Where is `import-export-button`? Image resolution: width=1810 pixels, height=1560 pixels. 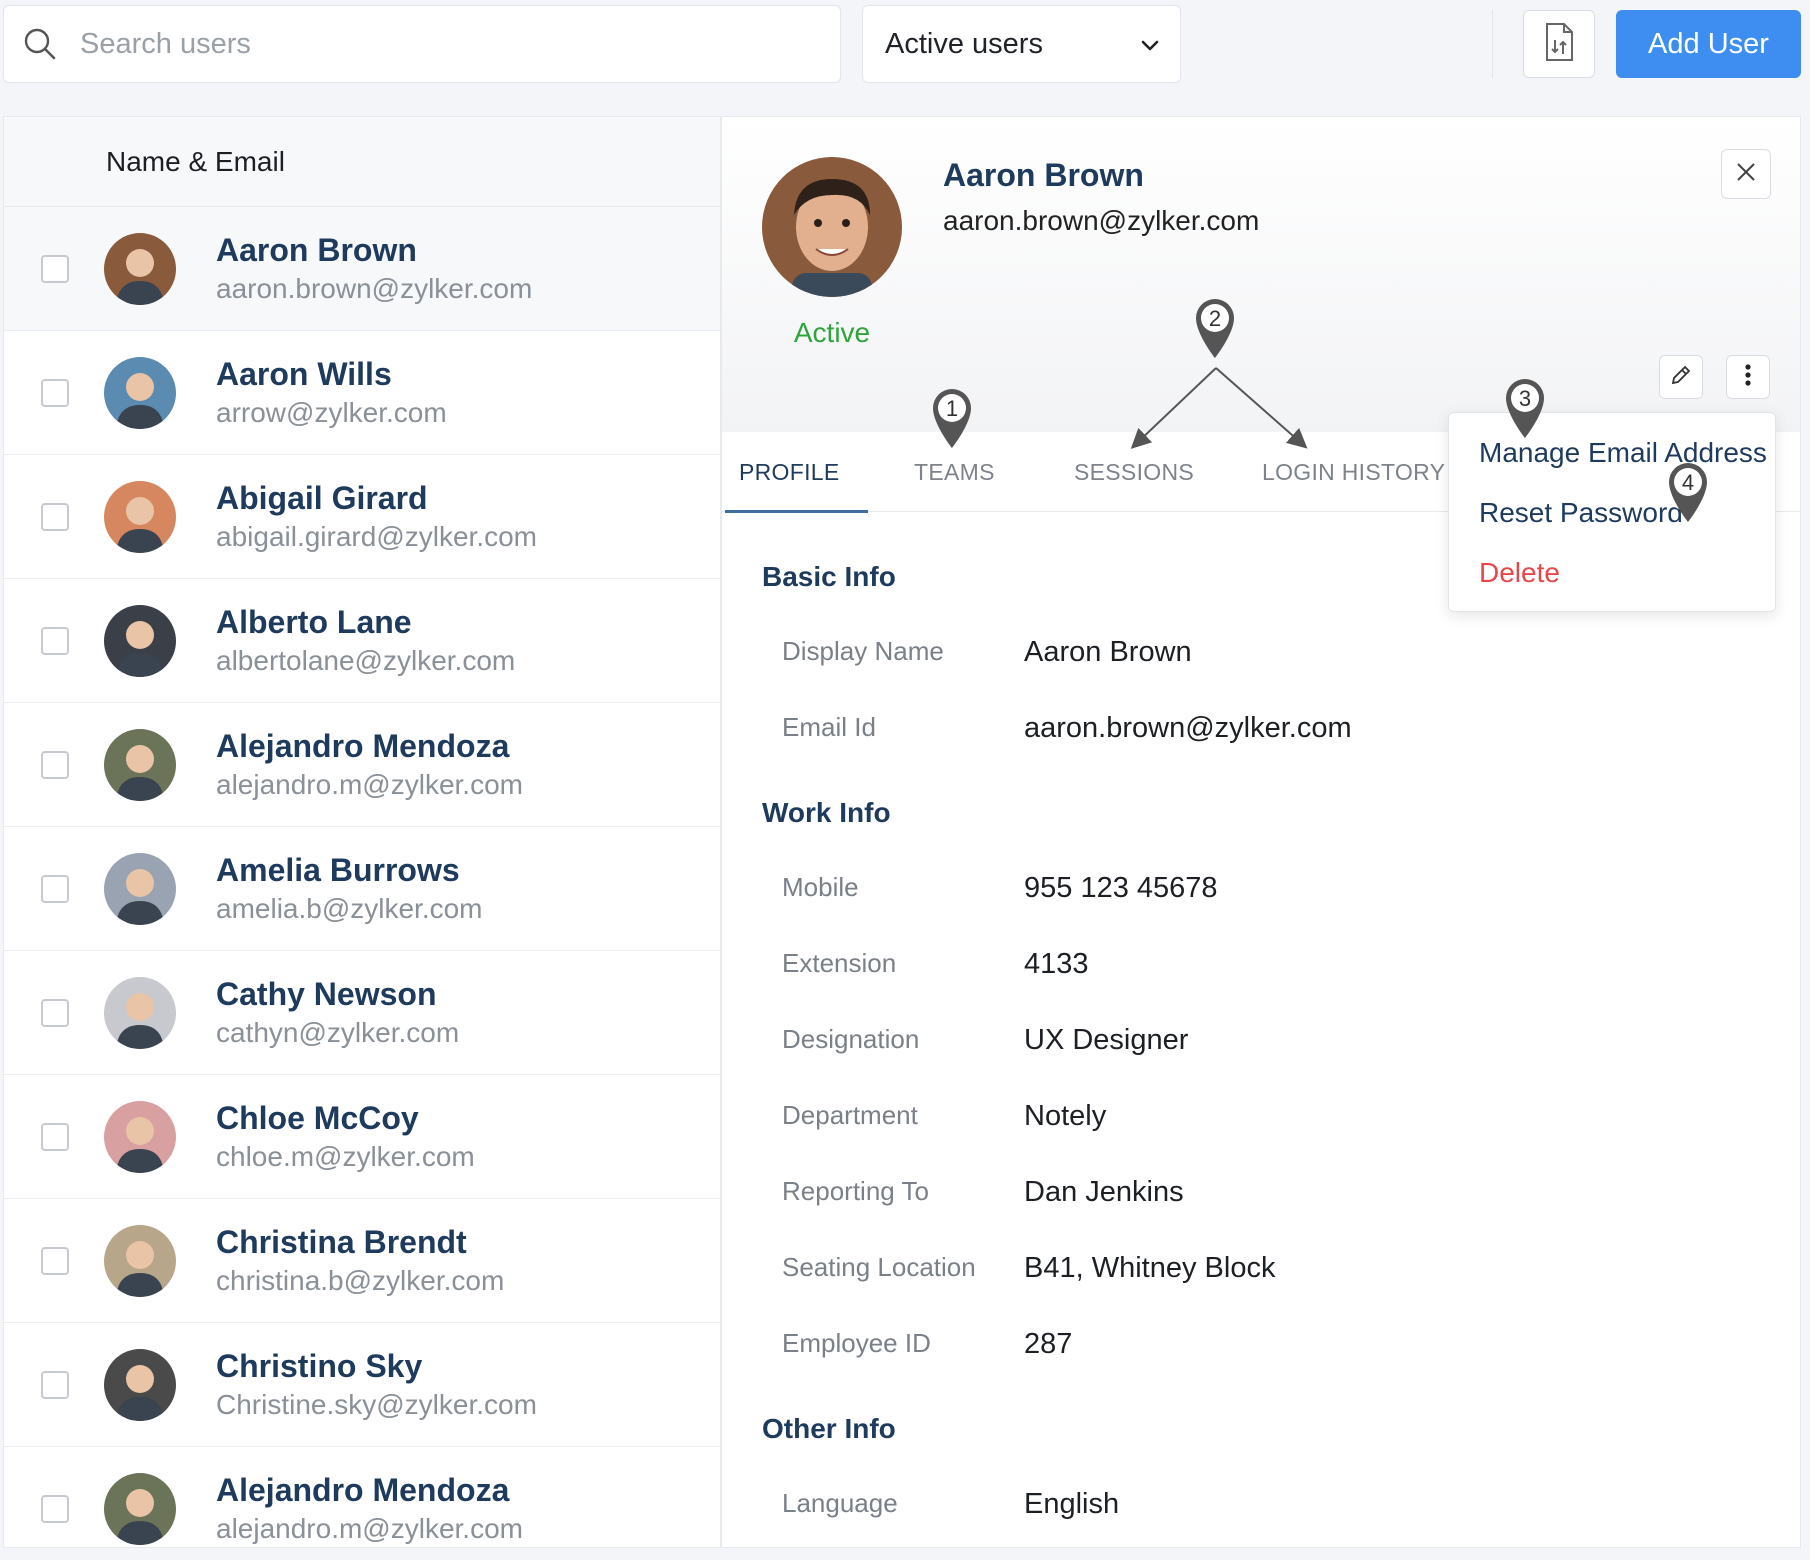 import-export-button is located at coordinates (1559, 44).